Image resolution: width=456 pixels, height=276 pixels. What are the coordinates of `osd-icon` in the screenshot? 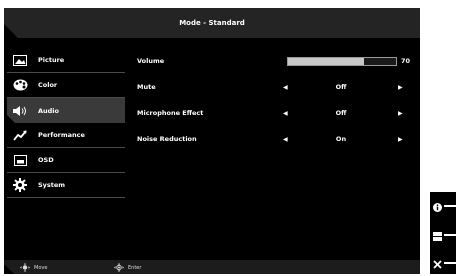 It's located at (20, 160).